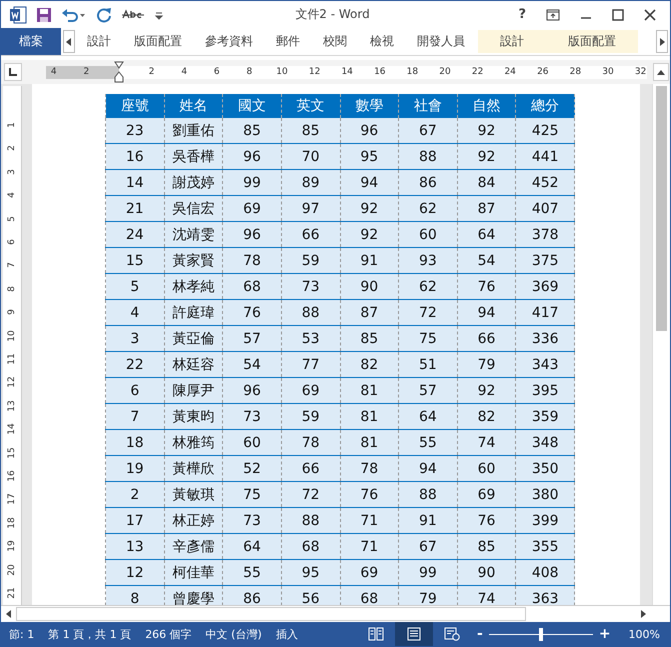 The width and height of the screenshot is (671, 647). I want to click on vertical-scrollbar, so click(661, 344).